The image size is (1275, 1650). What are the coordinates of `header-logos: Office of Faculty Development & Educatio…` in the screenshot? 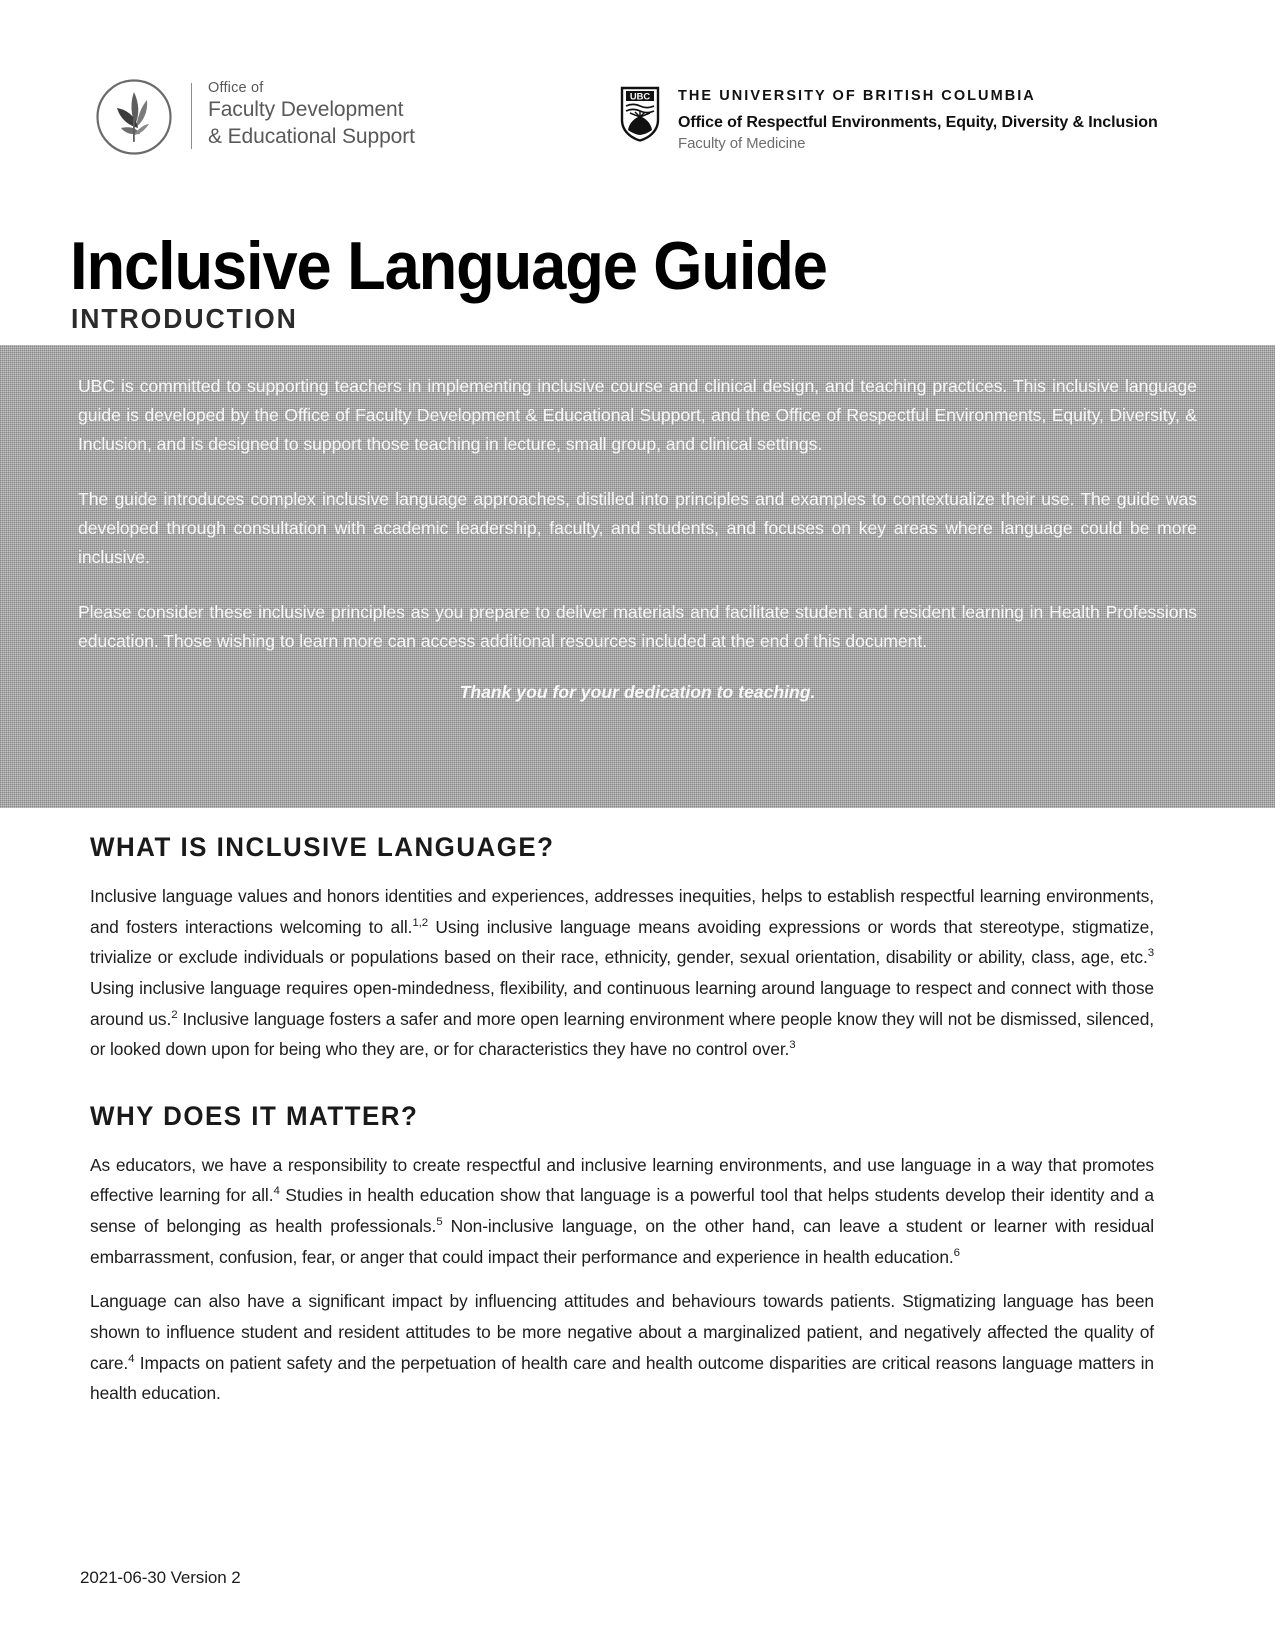 It's located at (637, 130).